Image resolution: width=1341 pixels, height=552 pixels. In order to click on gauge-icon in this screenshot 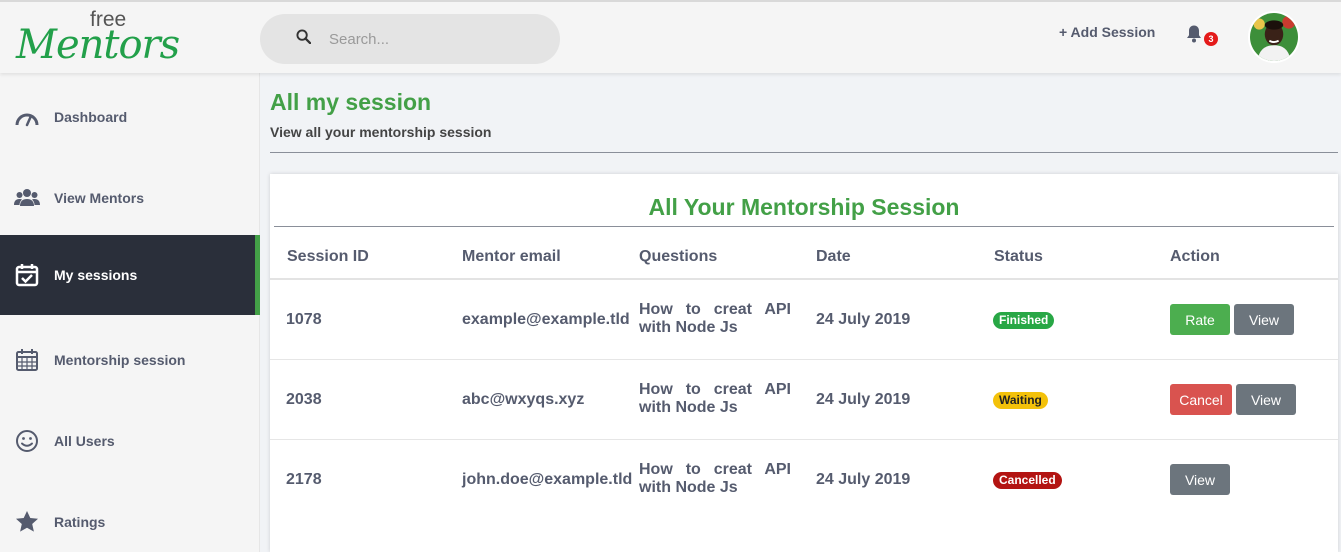, I will do `click(27, 117)`.